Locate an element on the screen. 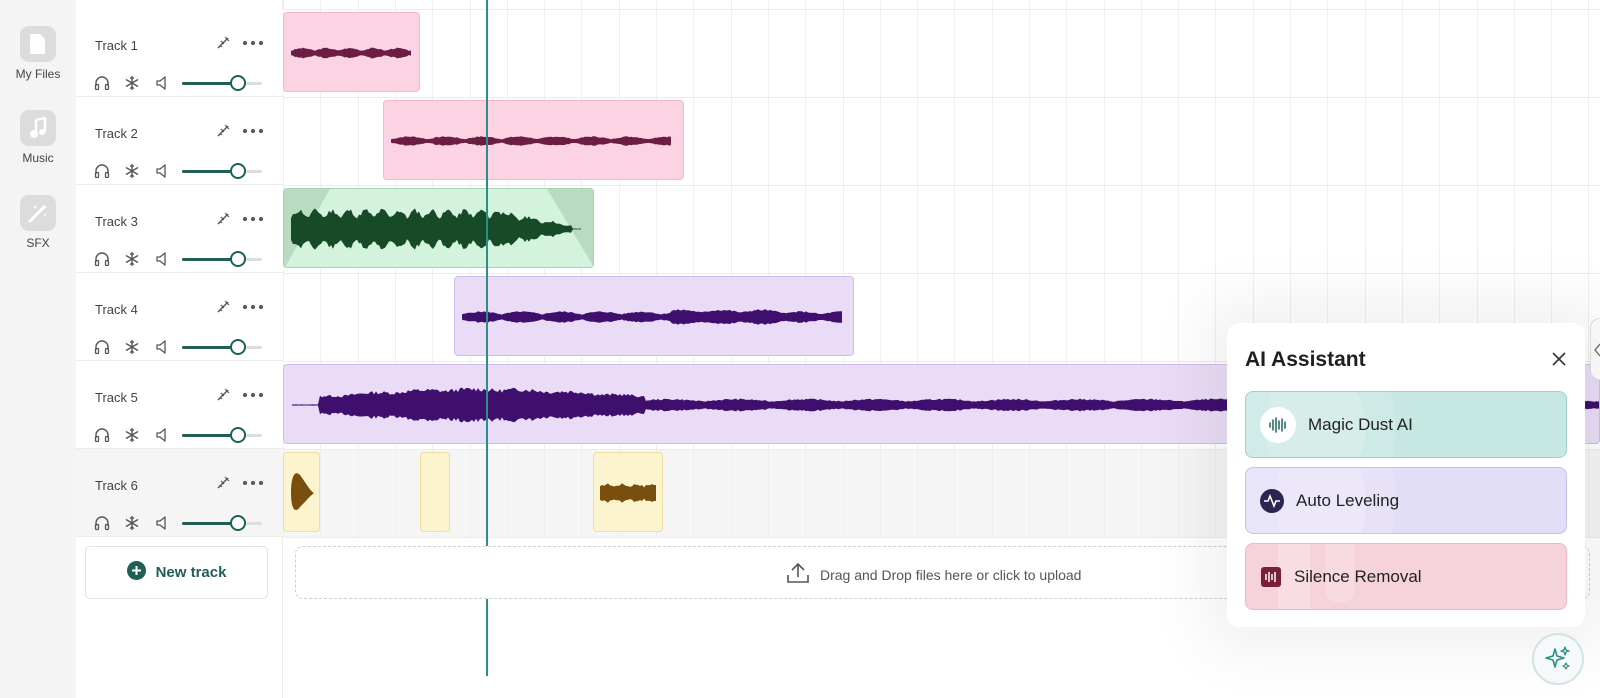 The image size is (1600, 698). track-header-2: Track 2 is located at coordinates (179, 141).